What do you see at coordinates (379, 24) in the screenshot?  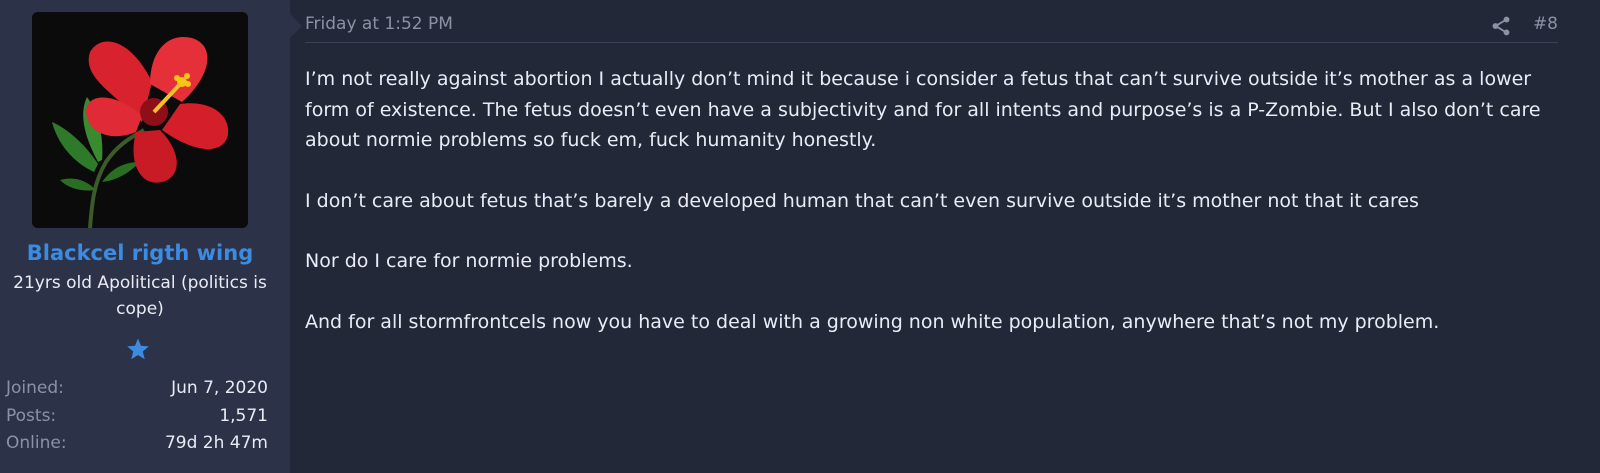 I see `post-date-link: Friday at 1:52 PM` at bounding box center [379, 24].